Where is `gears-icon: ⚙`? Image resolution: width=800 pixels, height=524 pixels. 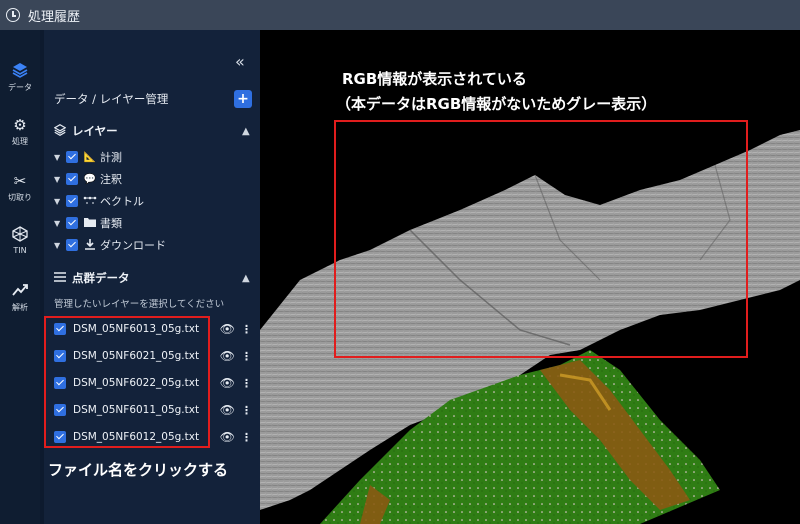 gears-icon: ⚙ is located at coordinates (20, 125).